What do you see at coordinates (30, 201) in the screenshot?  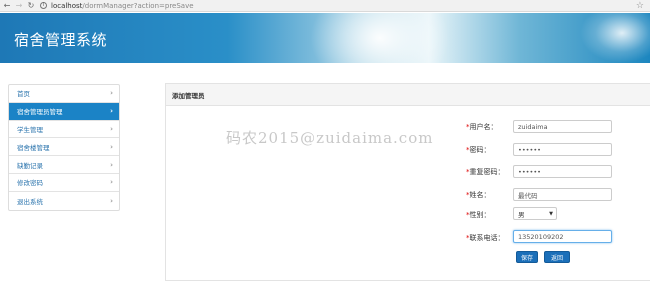 I see `sidebar-item-label: 退出系统` at bounding box center [30, 201].